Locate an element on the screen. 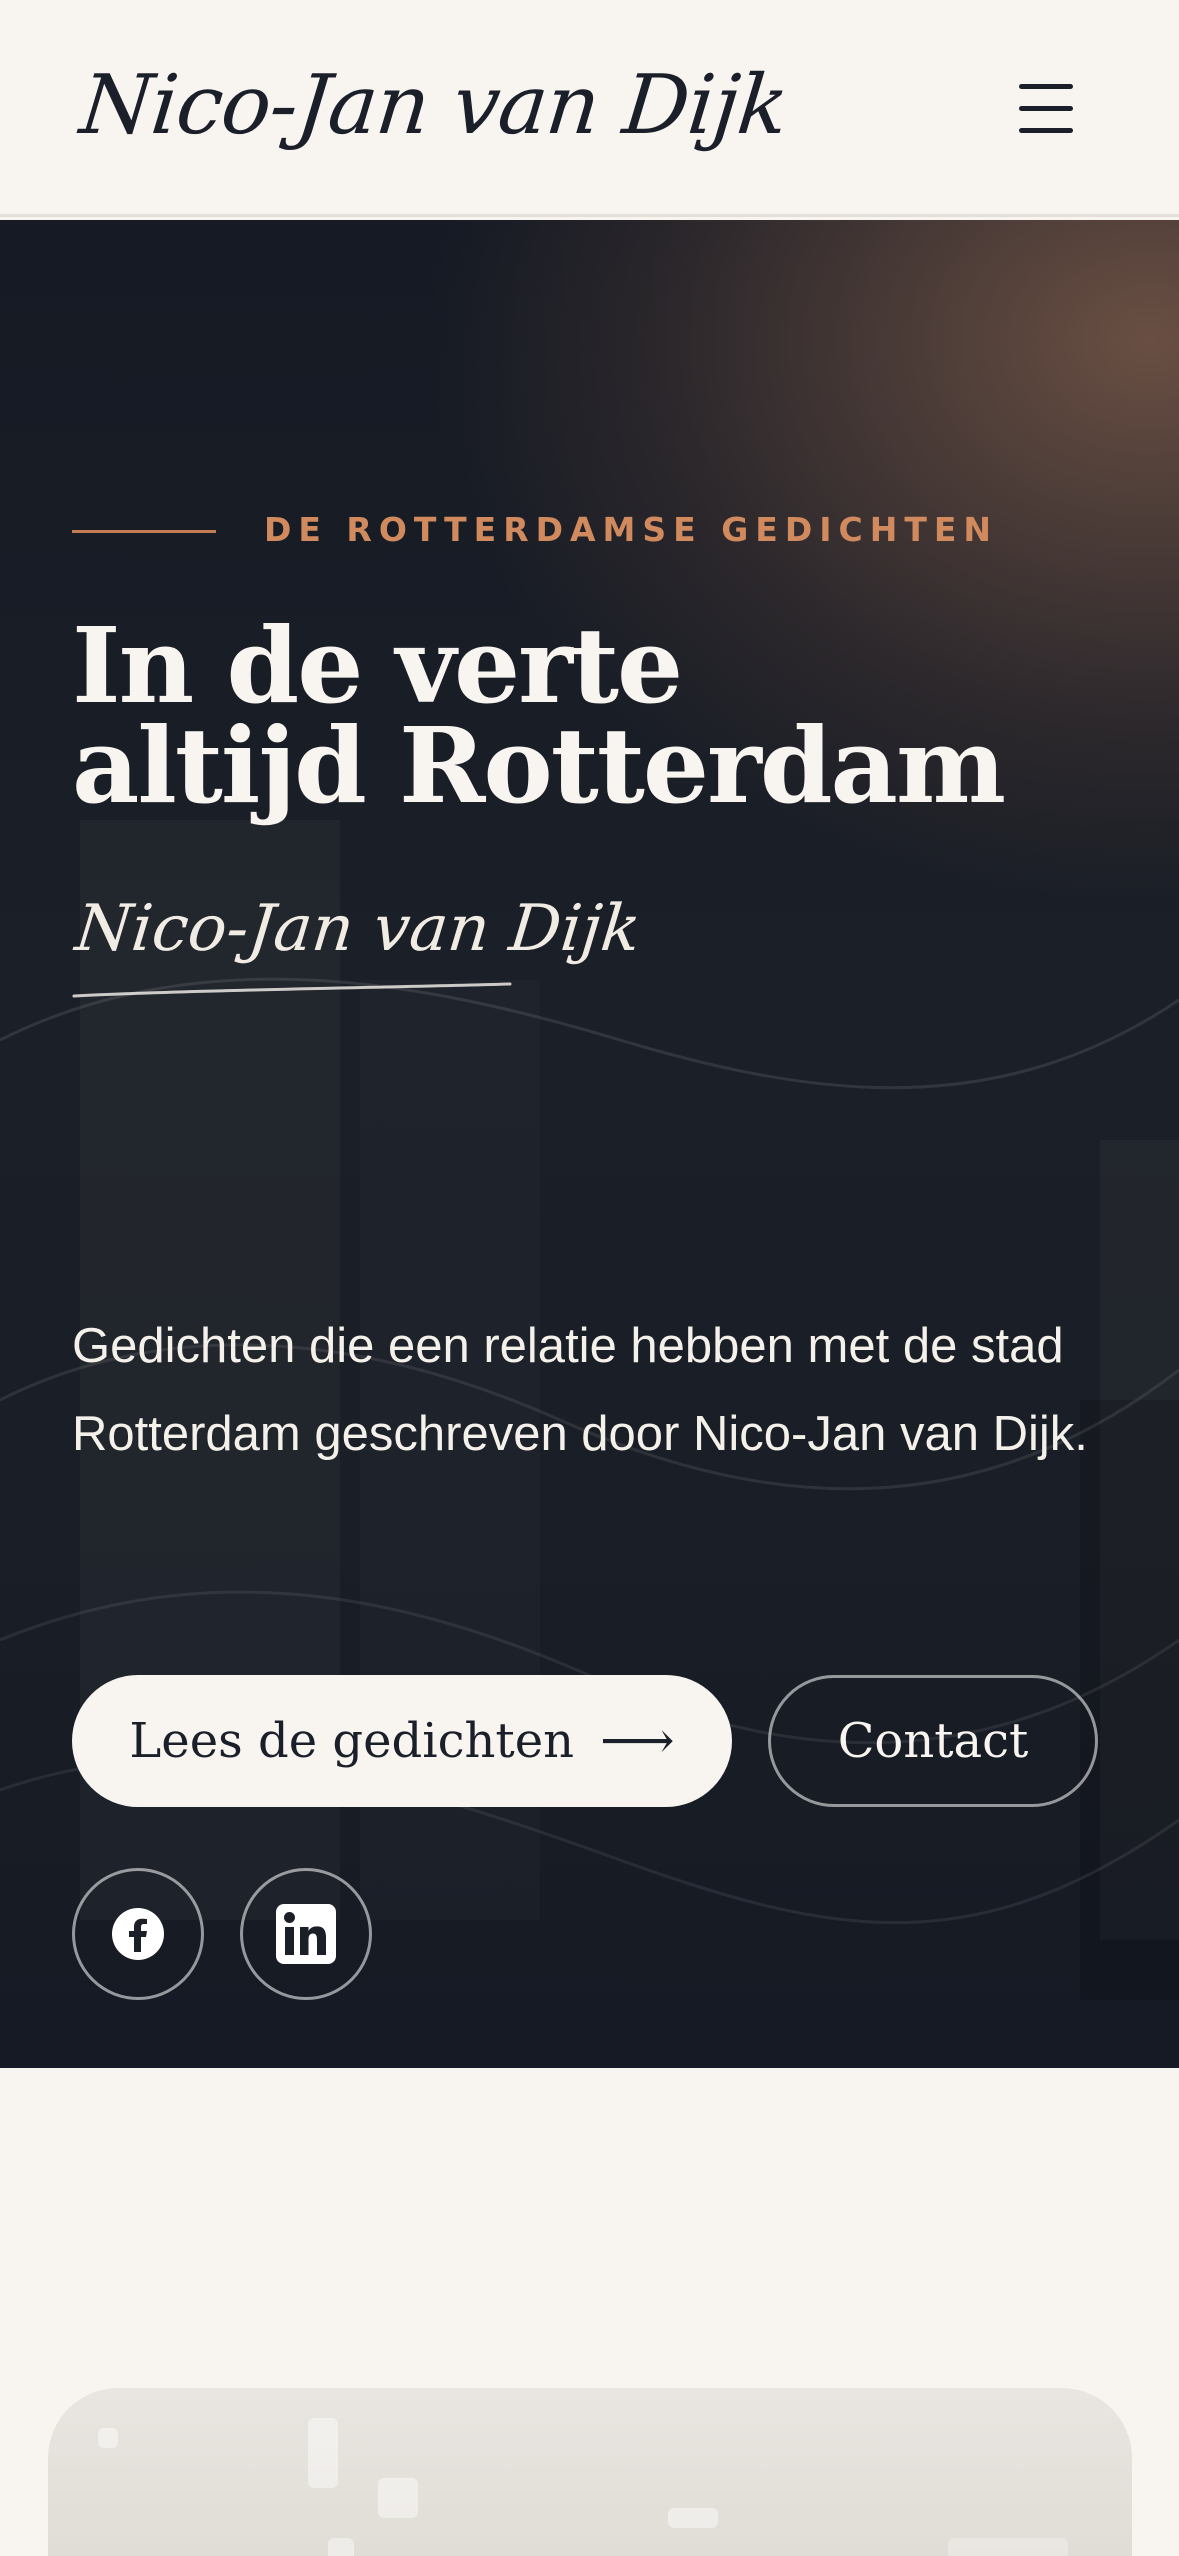 Image resolution: width=1179 pixels, height=2556 pixels. hamburger-menu-icon is located at coordinates (1046, 86).